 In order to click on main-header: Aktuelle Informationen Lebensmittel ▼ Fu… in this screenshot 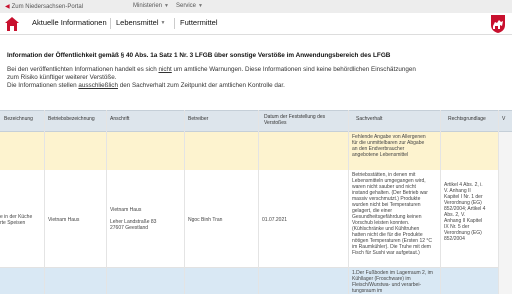, I will do `click(256, 24)`.